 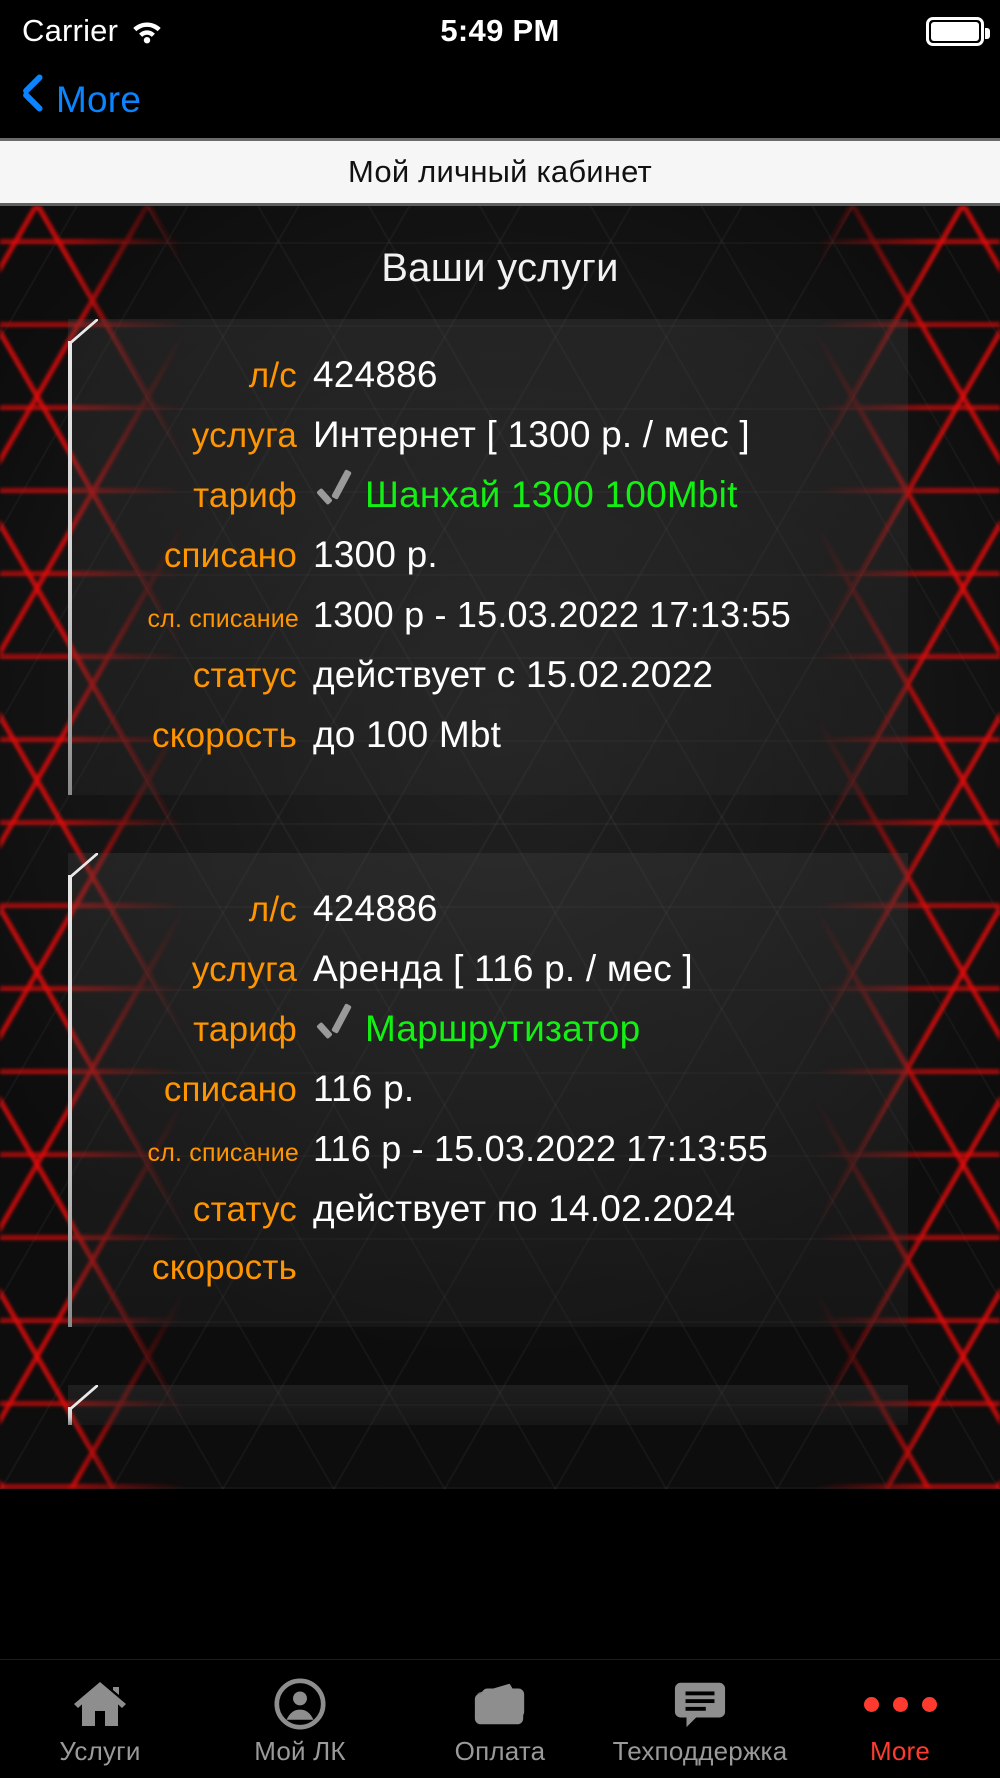 What do you see at coordinates (300, 1751) in the screenshot?
I see `tab-label: Мой ЛК` at bounding box center [300, 1751].